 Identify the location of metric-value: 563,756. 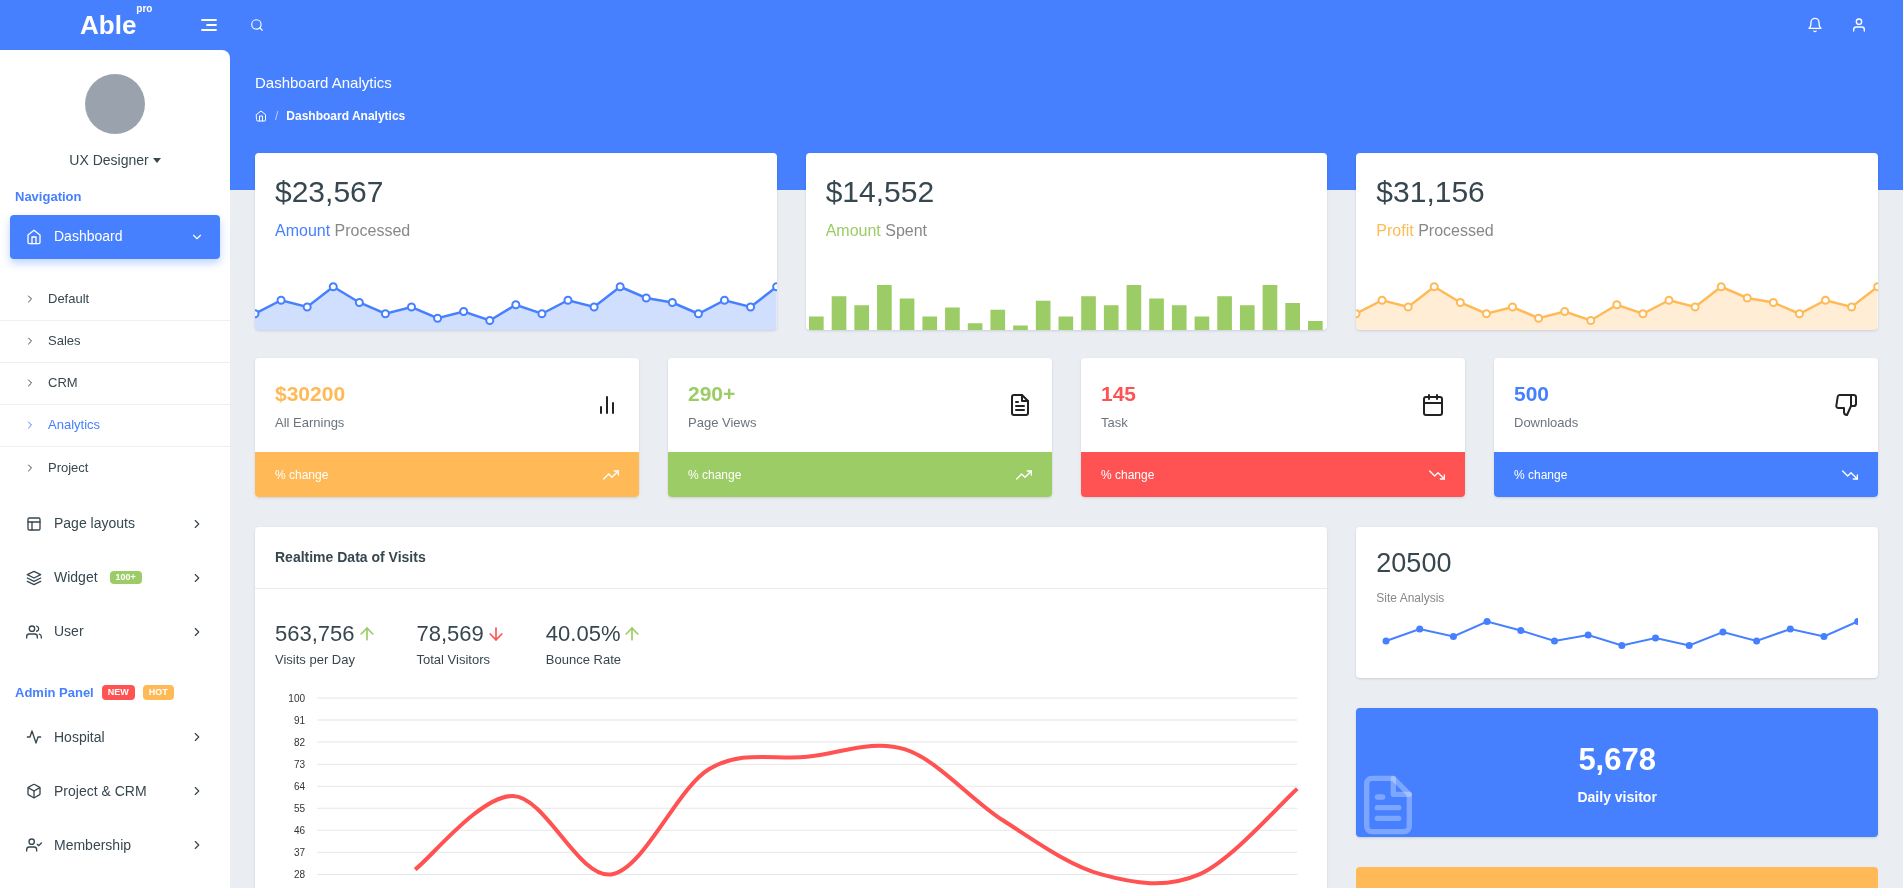
(315, 634).